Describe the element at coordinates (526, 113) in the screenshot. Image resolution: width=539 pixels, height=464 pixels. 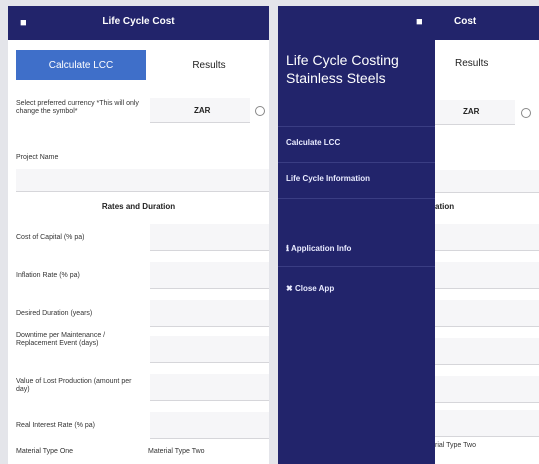
I see `currency-radio-right` at that location.